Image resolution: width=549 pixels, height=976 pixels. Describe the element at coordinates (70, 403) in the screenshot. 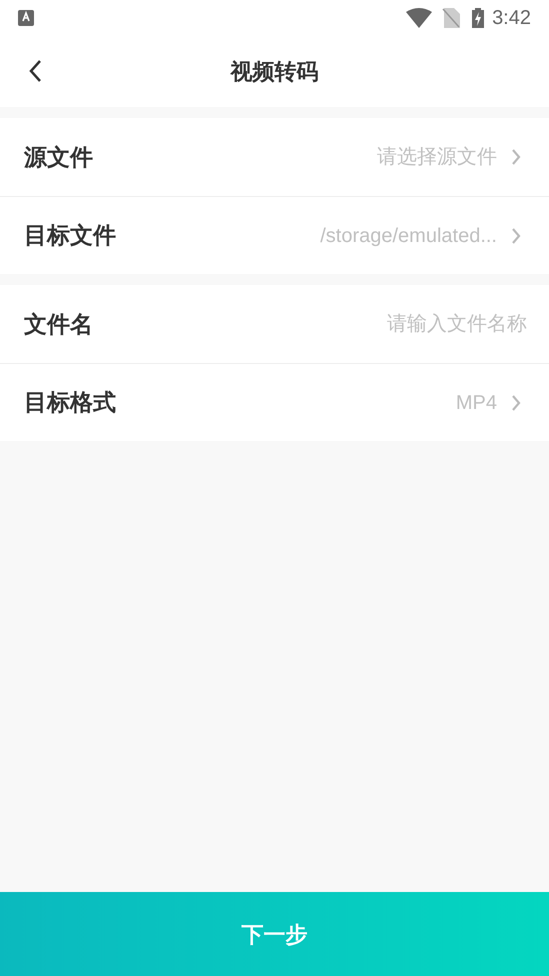

I see `field-label: 目标格式` at that location.